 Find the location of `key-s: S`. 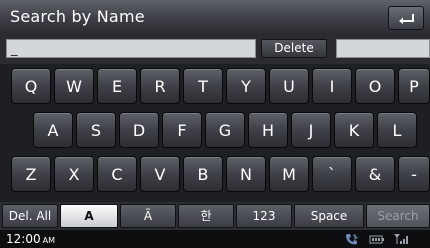

key-s: S is located at coordinates (96, 130).